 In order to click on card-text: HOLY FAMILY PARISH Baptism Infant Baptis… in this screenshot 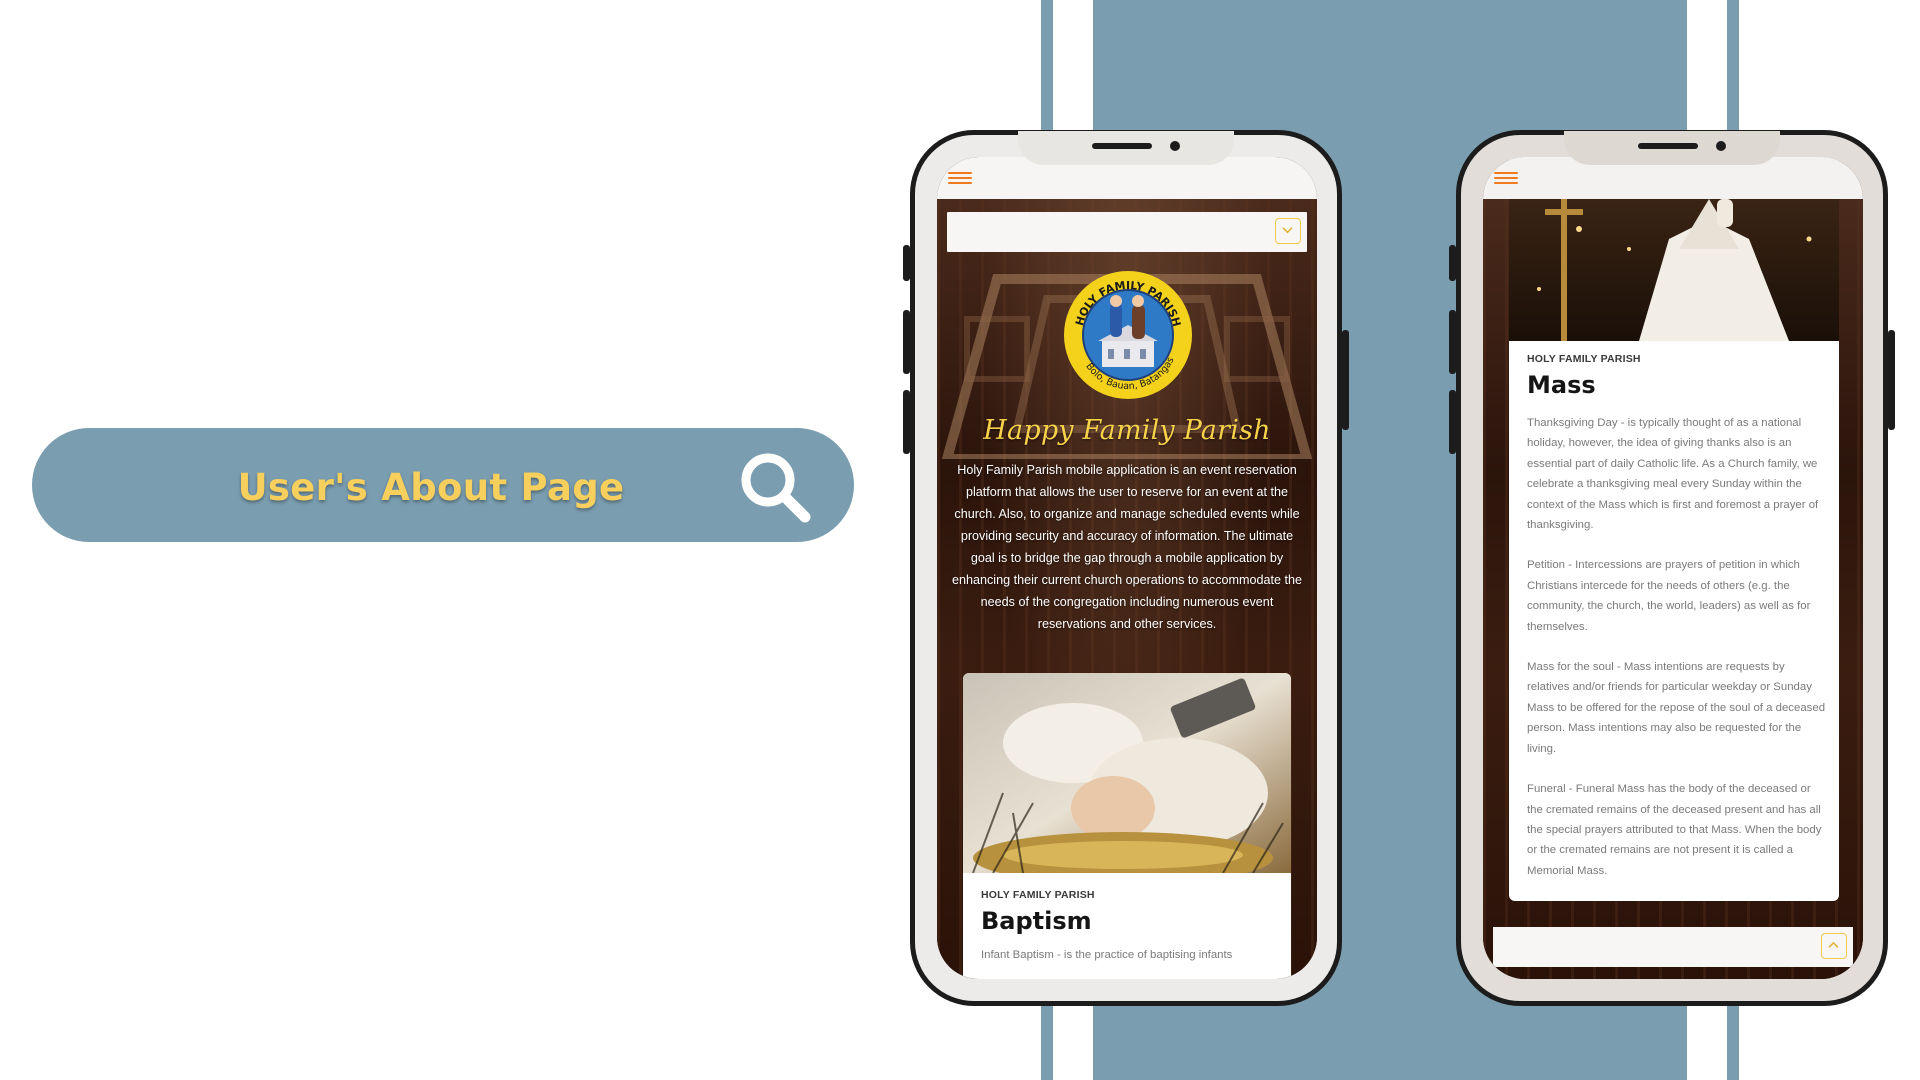, I will do `click(1131, 927)`.